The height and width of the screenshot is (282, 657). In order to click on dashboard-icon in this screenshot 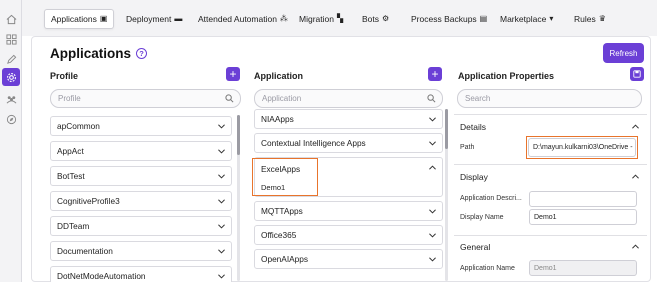, I will do `click(11, 39)`.